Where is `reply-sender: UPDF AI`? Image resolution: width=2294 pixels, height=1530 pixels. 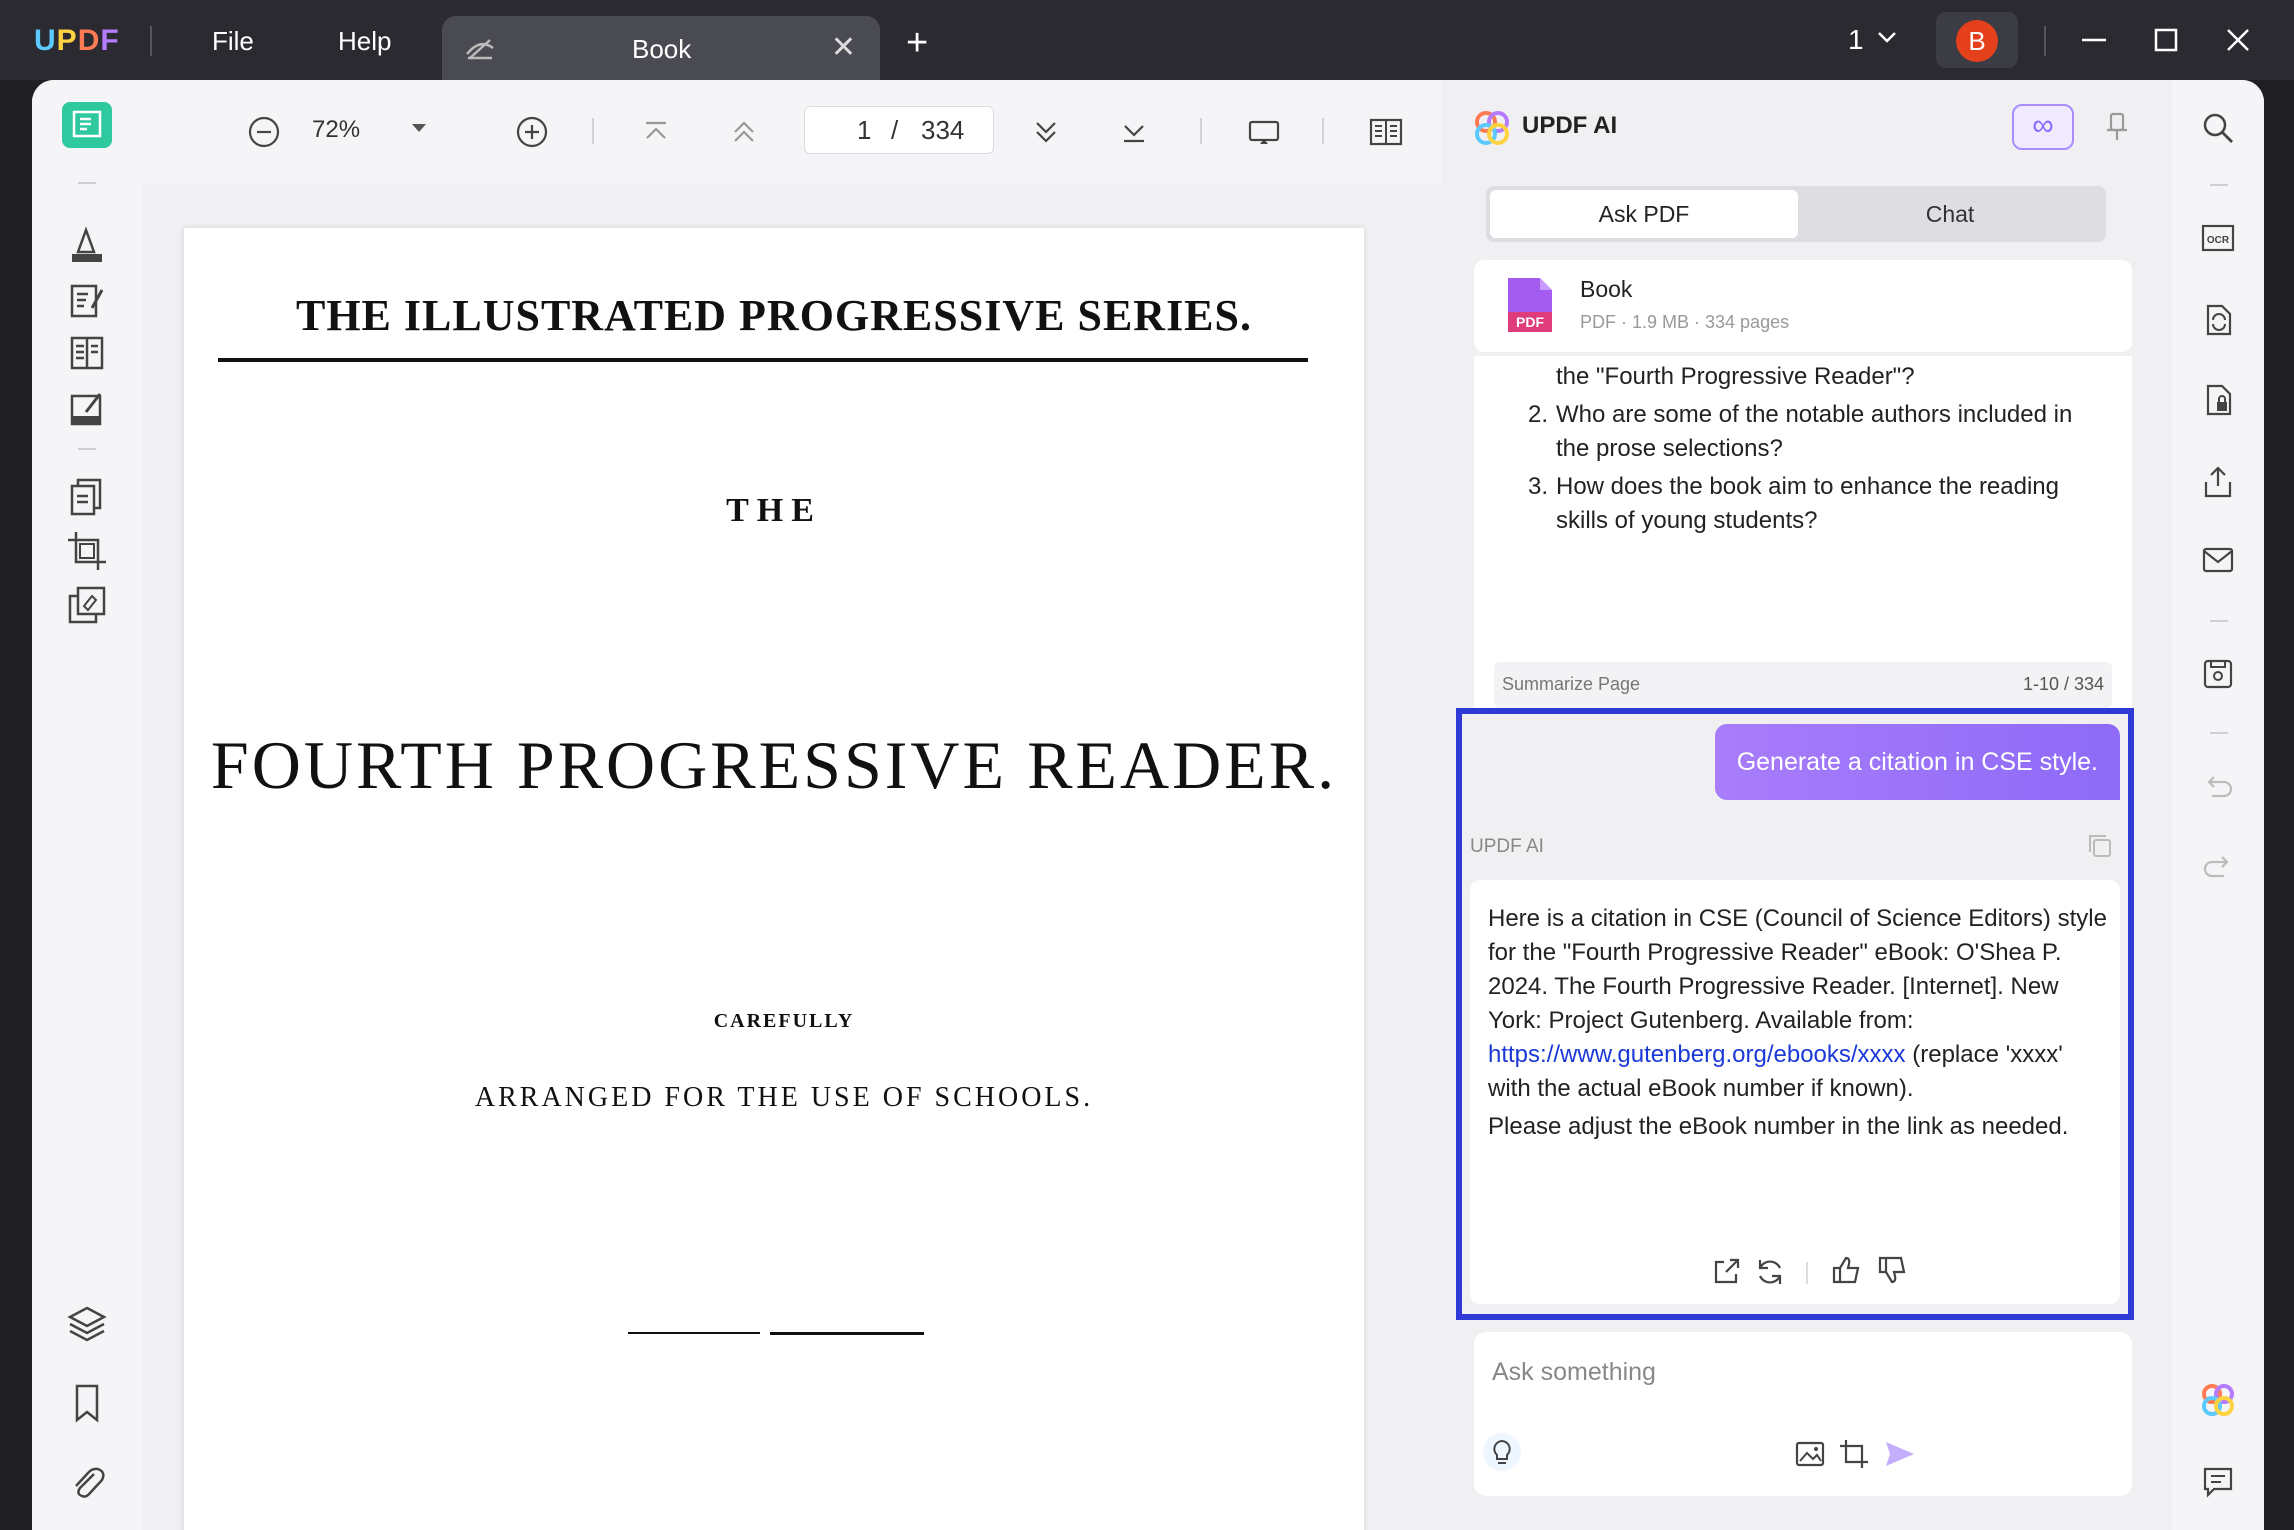
reply-sender: UPDF AI is located at coordinates (1507, 846).